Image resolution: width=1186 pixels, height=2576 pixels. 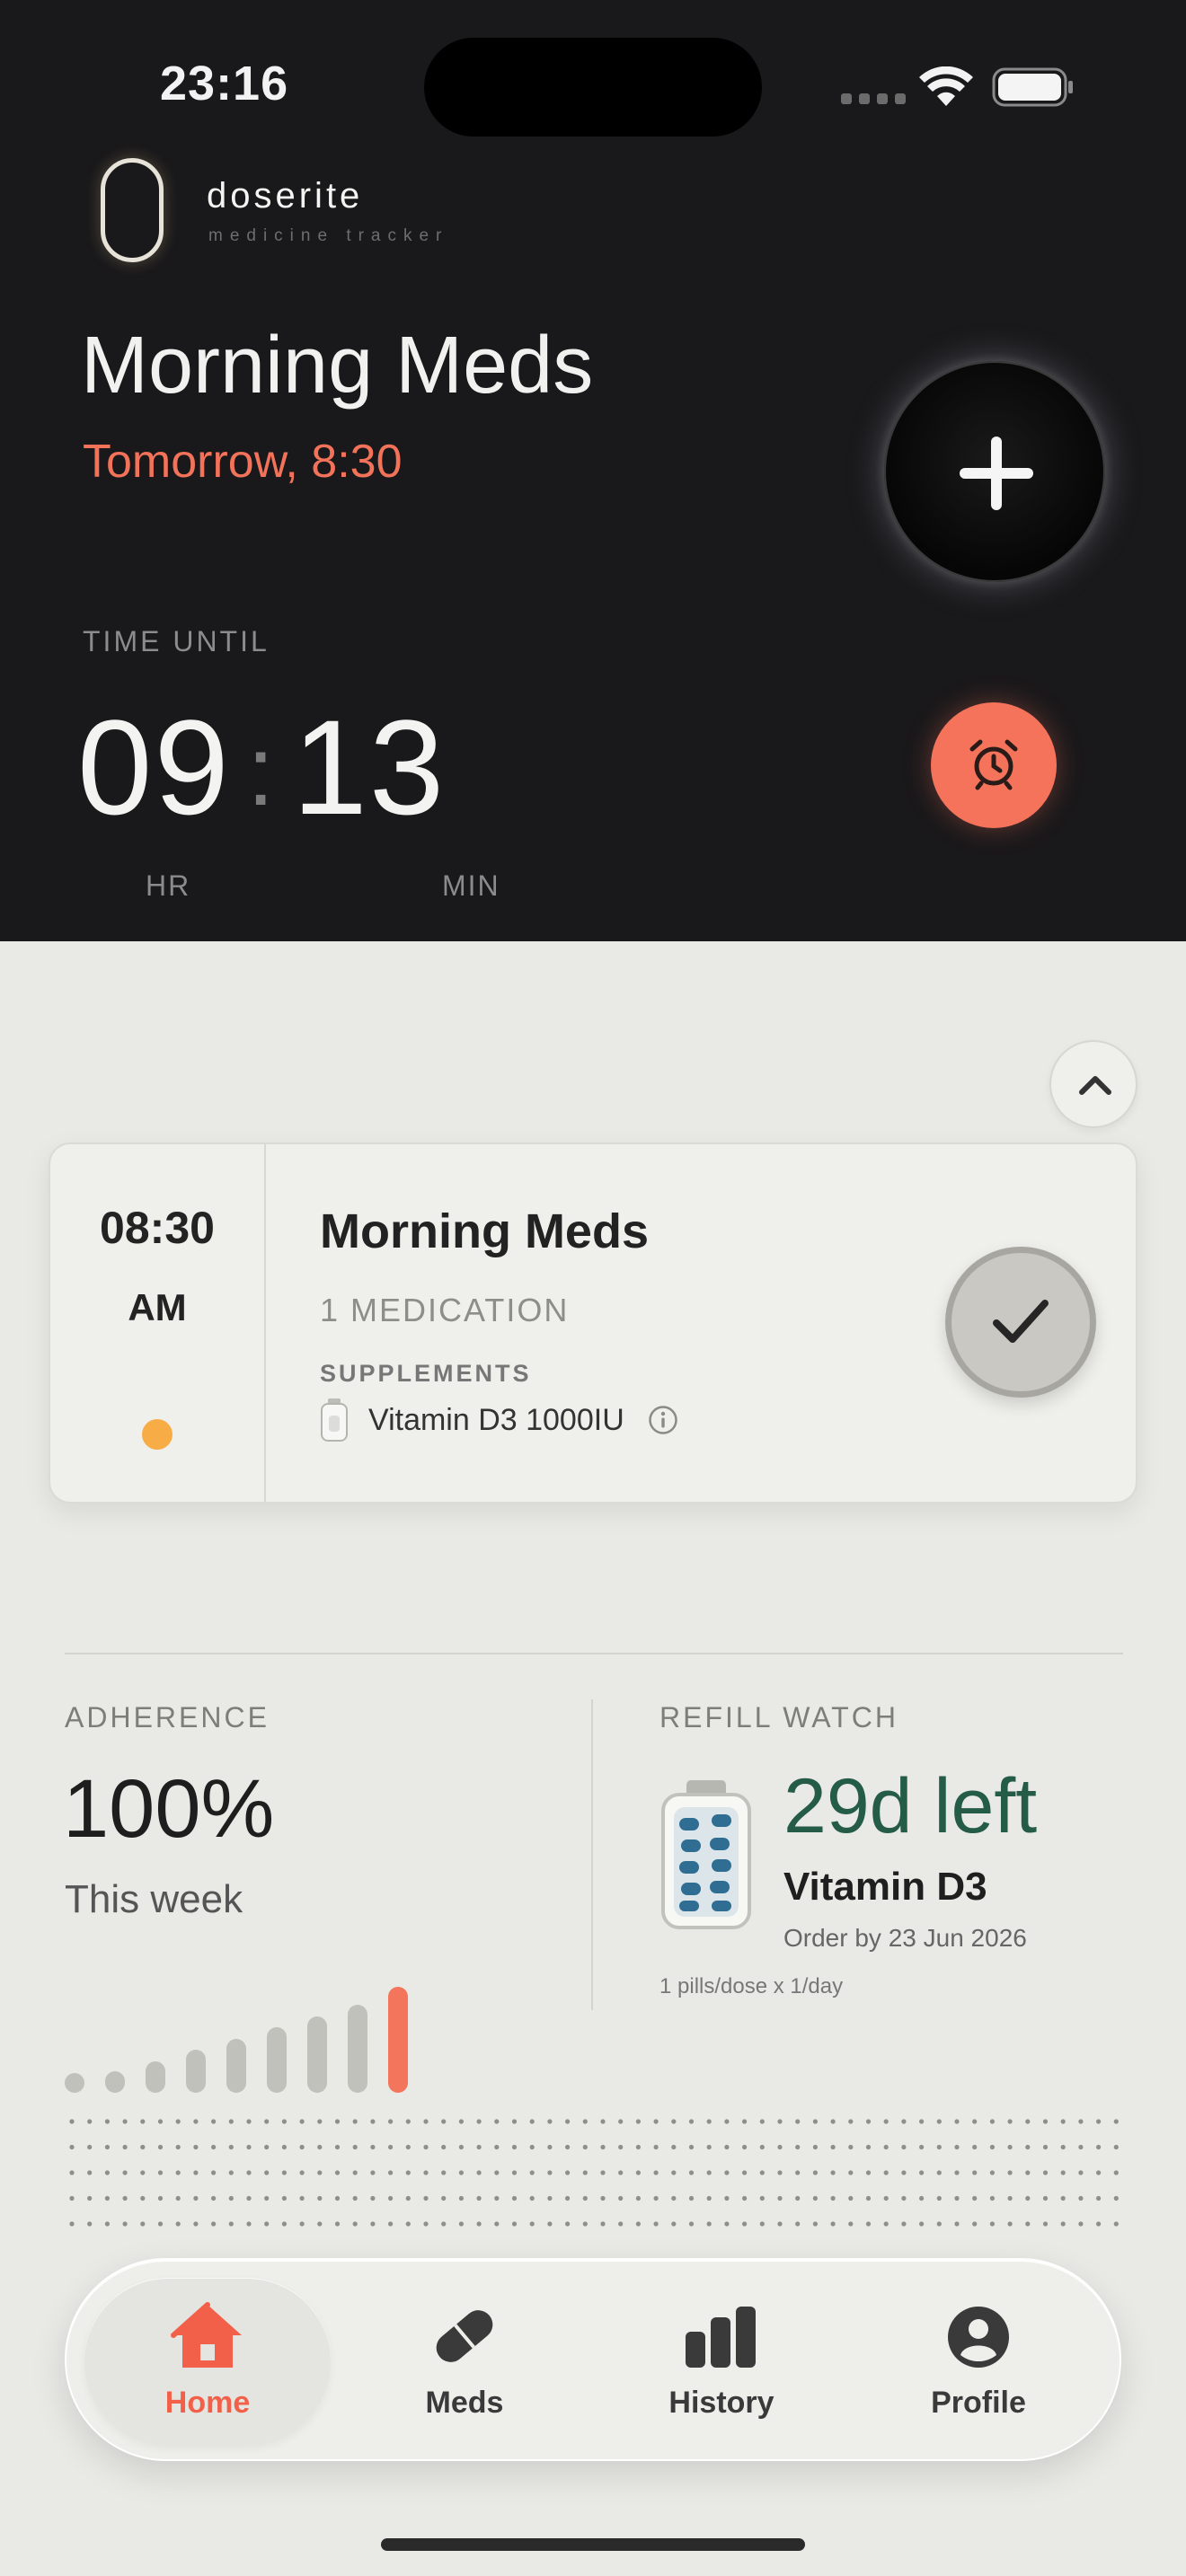 What do you see at coordinates (593, 2544) in the screenshot?
I see `home-indicator` at bounding box center [593, 2544].